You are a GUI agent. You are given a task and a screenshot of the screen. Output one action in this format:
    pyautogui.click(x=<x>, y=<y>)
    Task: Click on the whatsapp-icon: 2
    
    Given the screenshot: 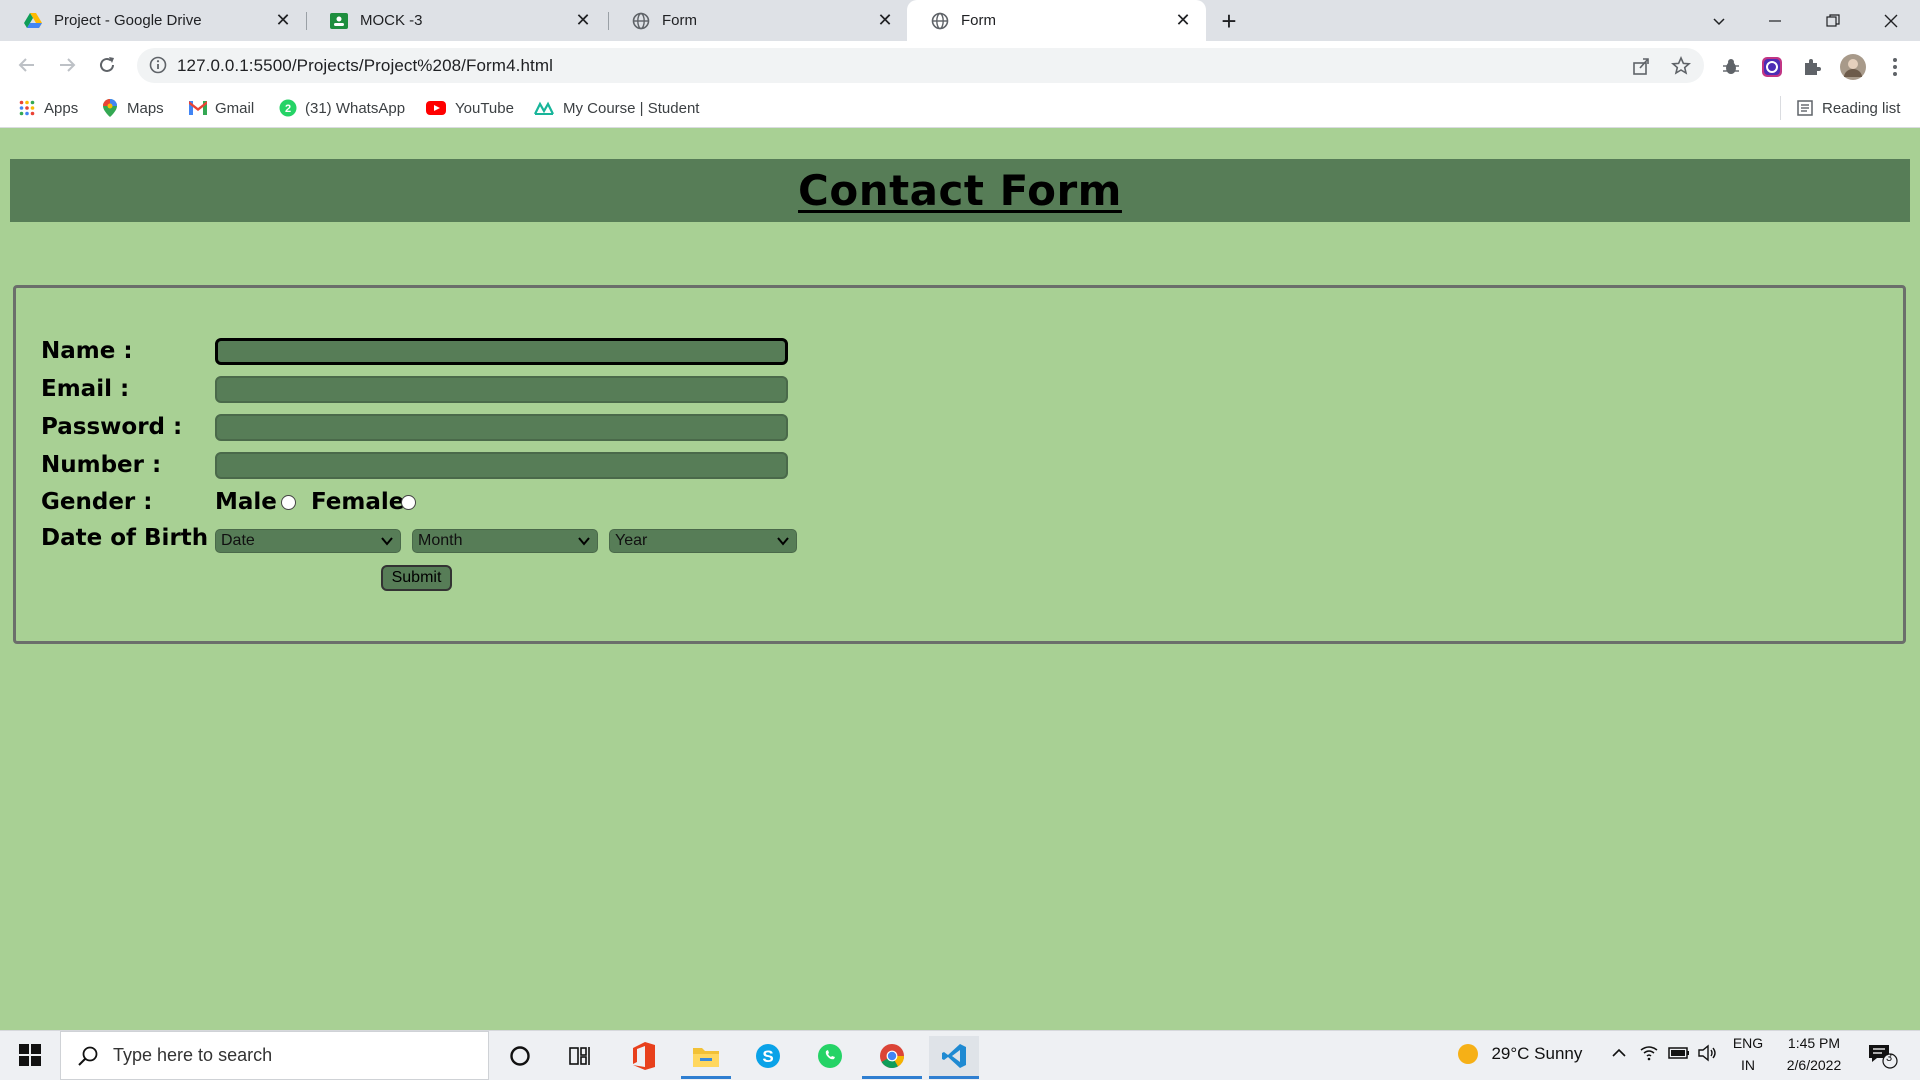 What is the action you would take?
    pyautogui.click(x=288, y=108)
    